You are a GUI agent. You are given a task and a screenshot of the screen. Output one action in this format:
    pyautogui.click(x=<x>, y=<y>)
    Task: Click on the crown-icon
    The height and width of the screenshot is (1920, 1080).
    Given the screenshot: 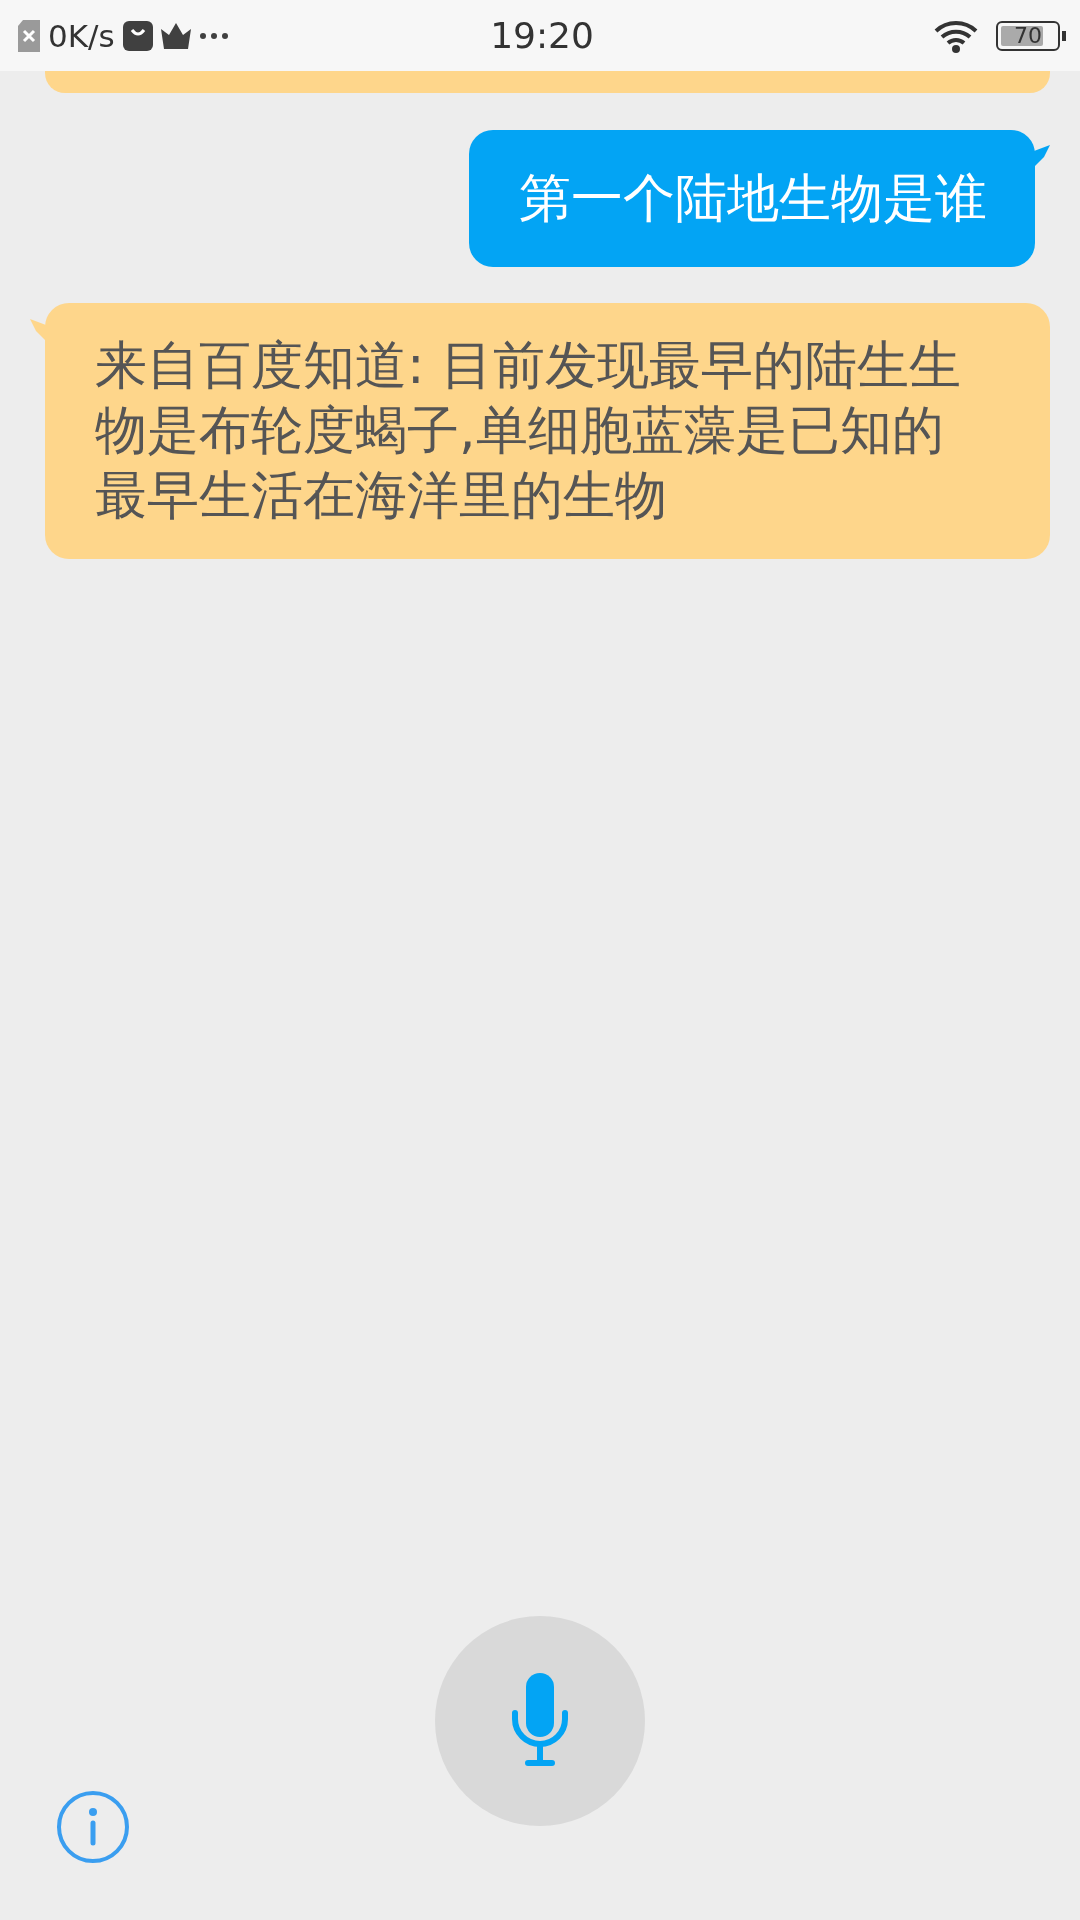 What is the action you would take?
    pyautogui.click(x=175, y=35)
    